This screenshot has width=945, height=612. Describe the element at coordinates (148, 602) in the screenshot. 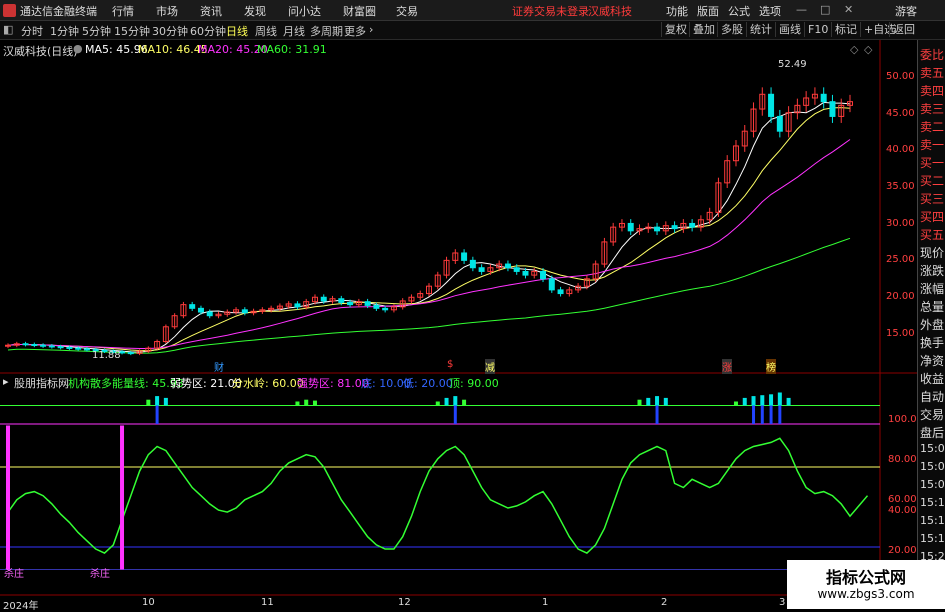

I see `date-label: 10` at that location.